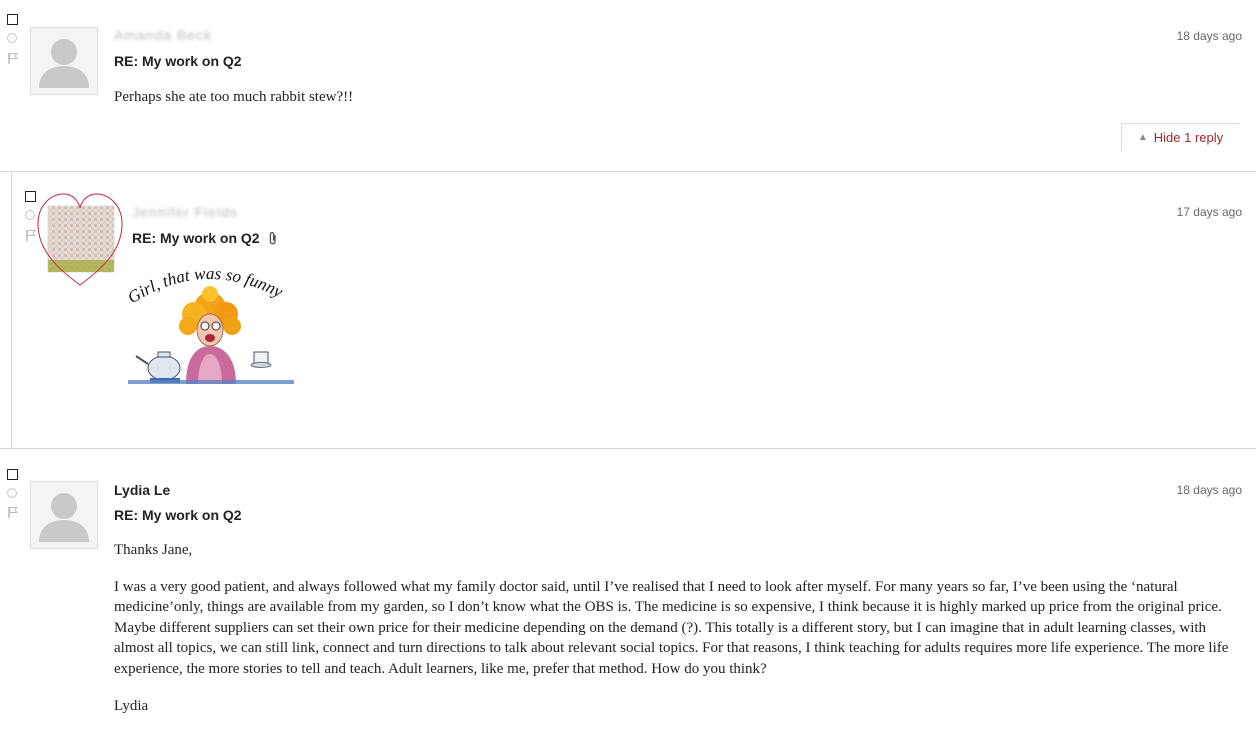 The width and height of the screenshot is (1256, 732). Describe the element at coordinates (131, 705) in the screenshot. I see `post-paragraph: Lydia` at that location.